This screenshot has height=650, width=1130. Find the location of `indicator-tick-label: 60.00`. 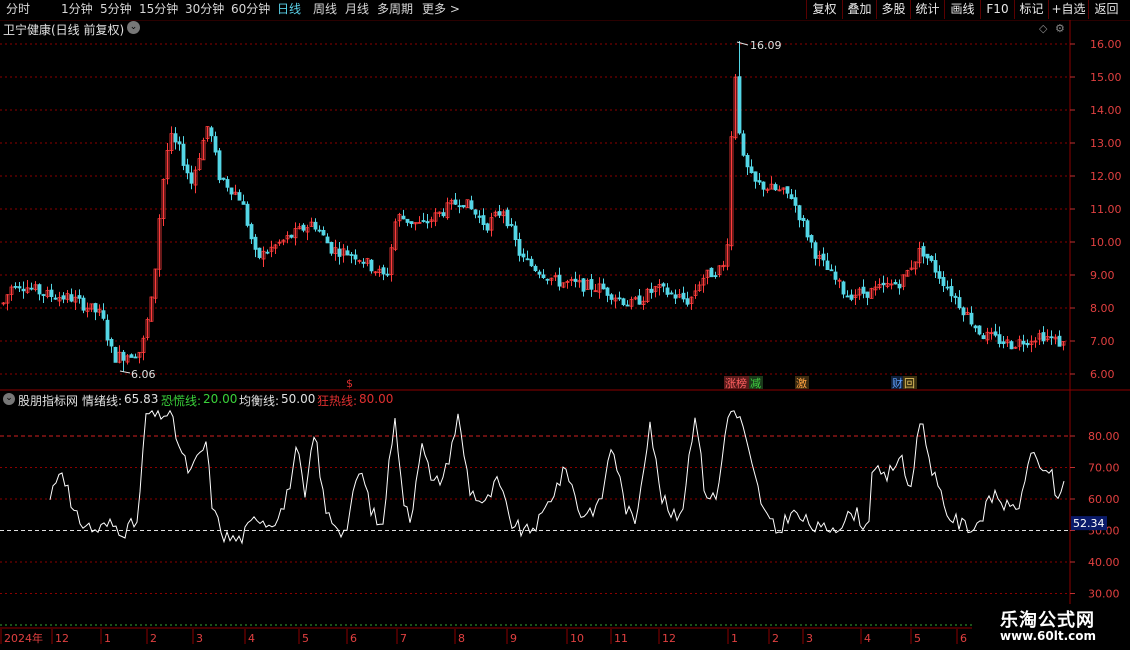

indicator-tick-label: 60.00 is located at coordinates (1104, 499).